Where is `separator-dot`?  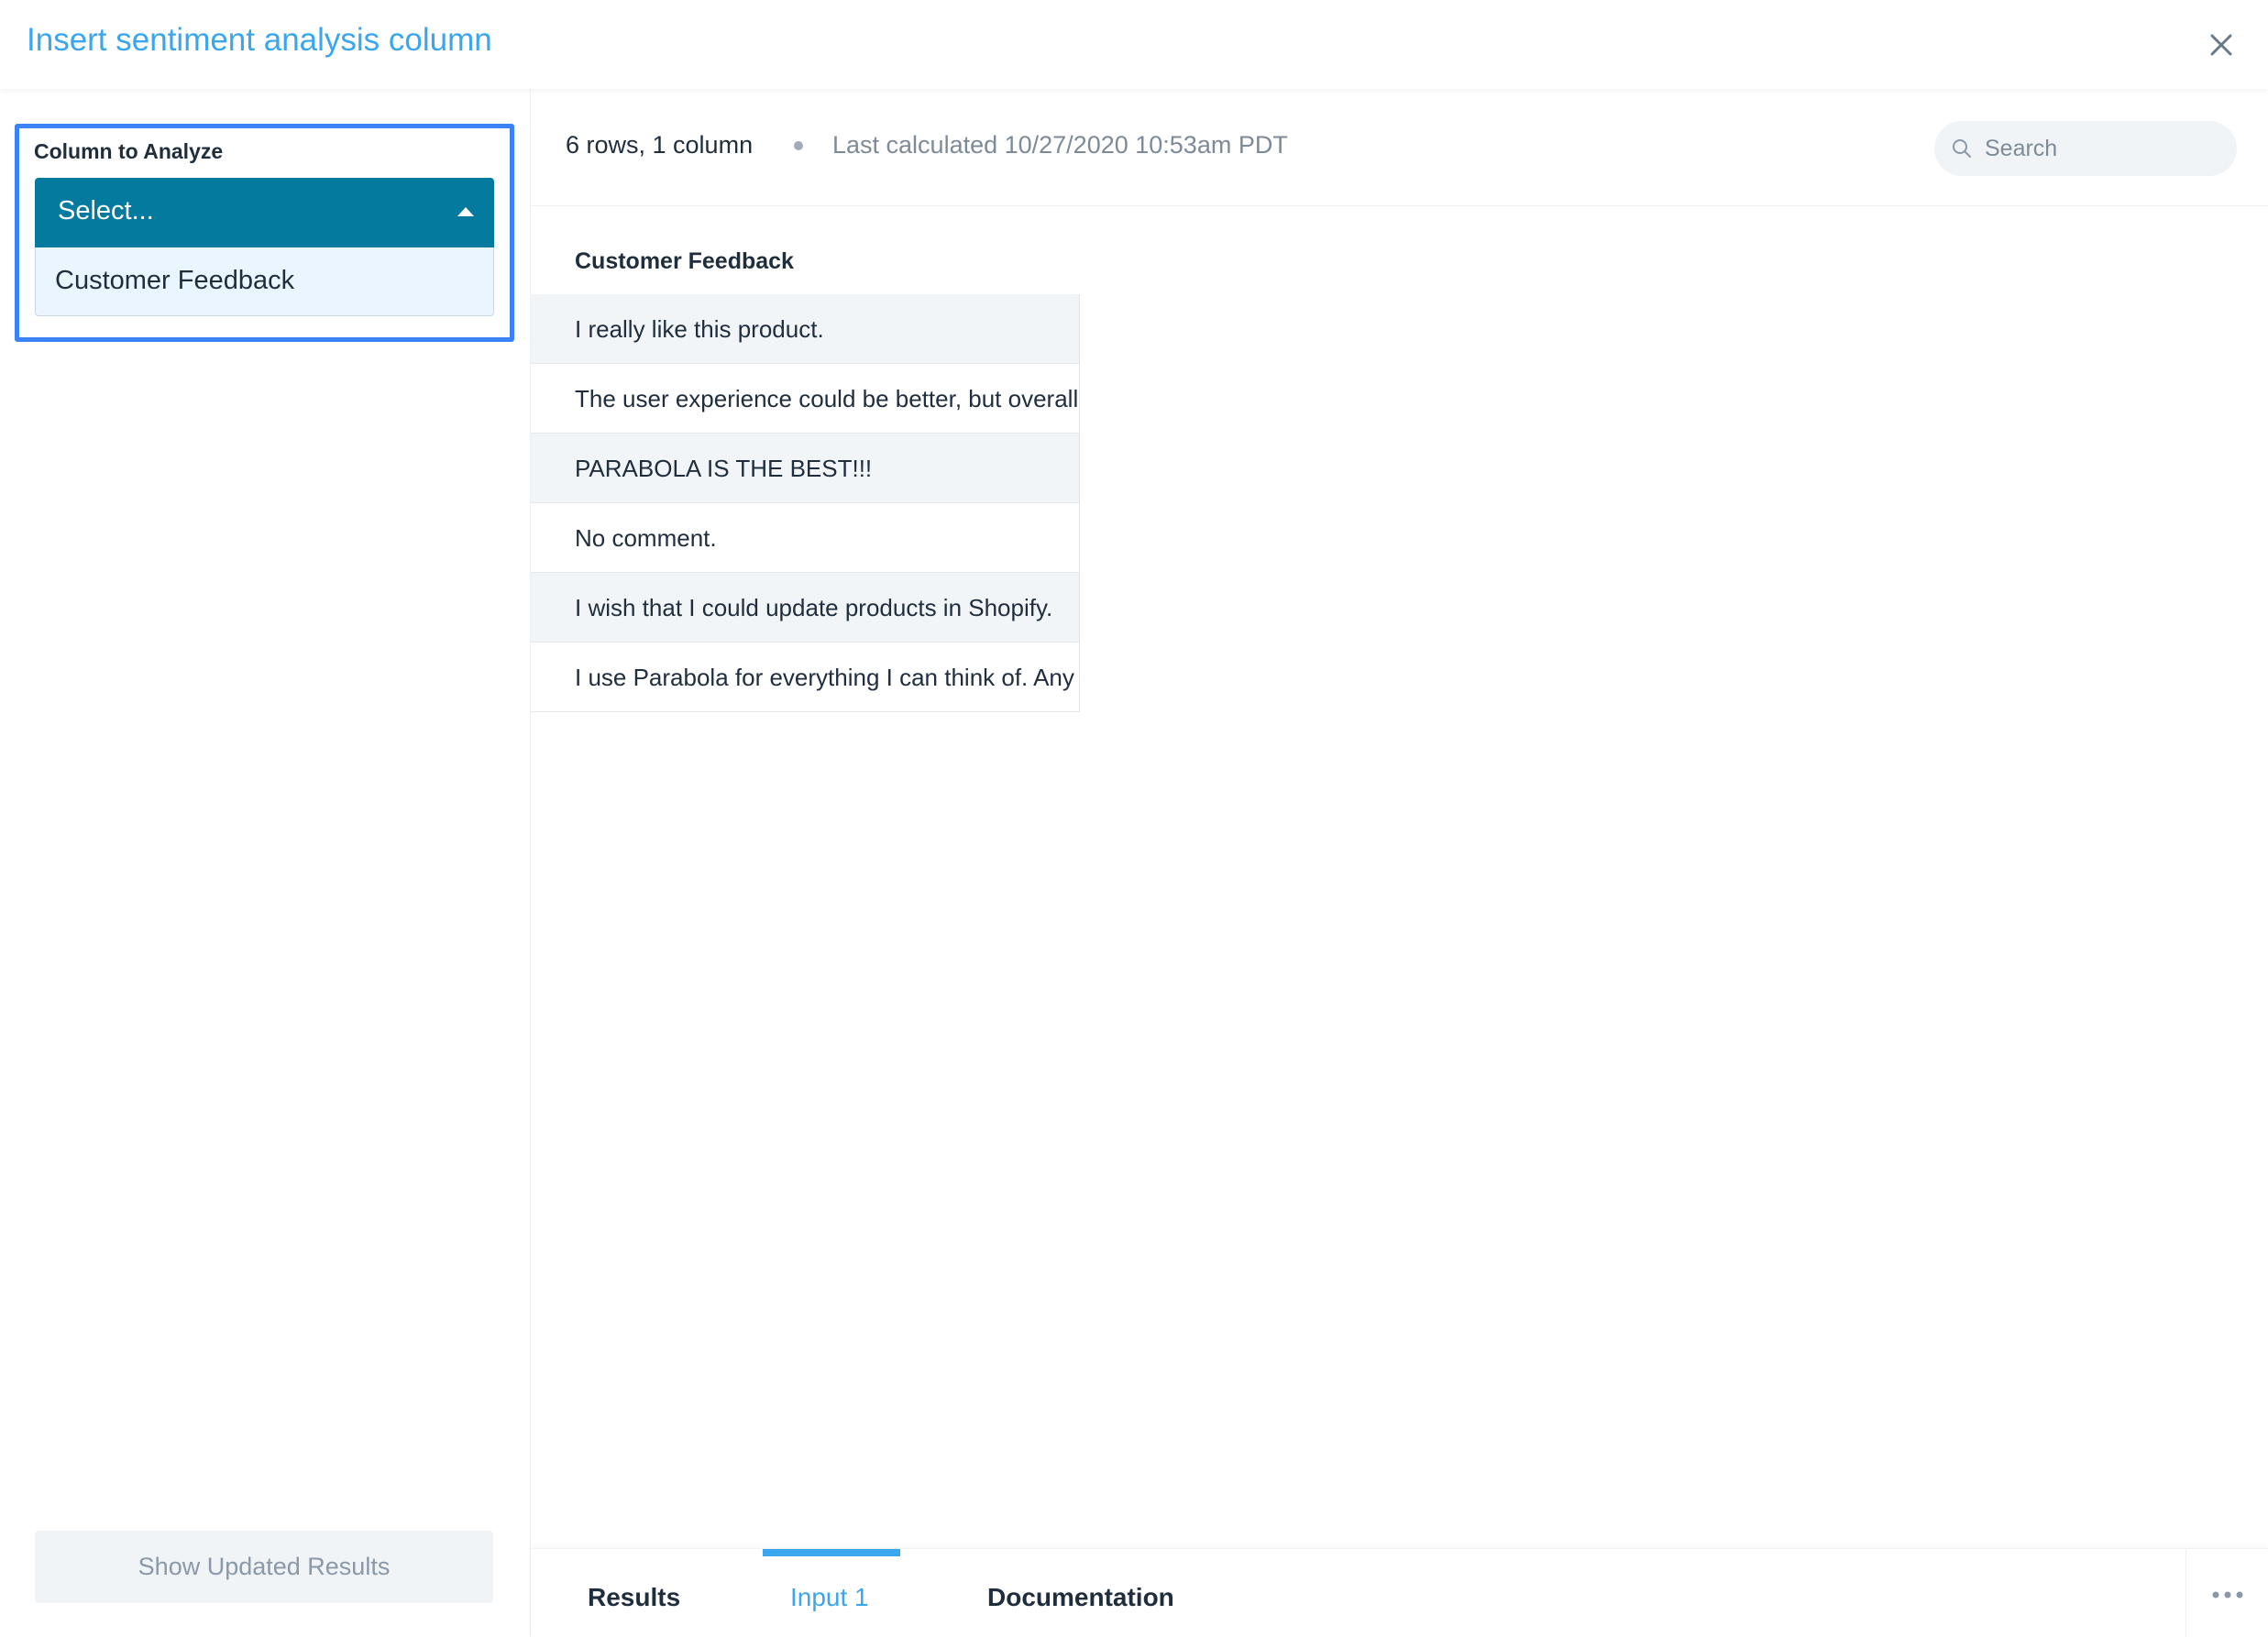 separator-dot is located at coordinates (798, 145).